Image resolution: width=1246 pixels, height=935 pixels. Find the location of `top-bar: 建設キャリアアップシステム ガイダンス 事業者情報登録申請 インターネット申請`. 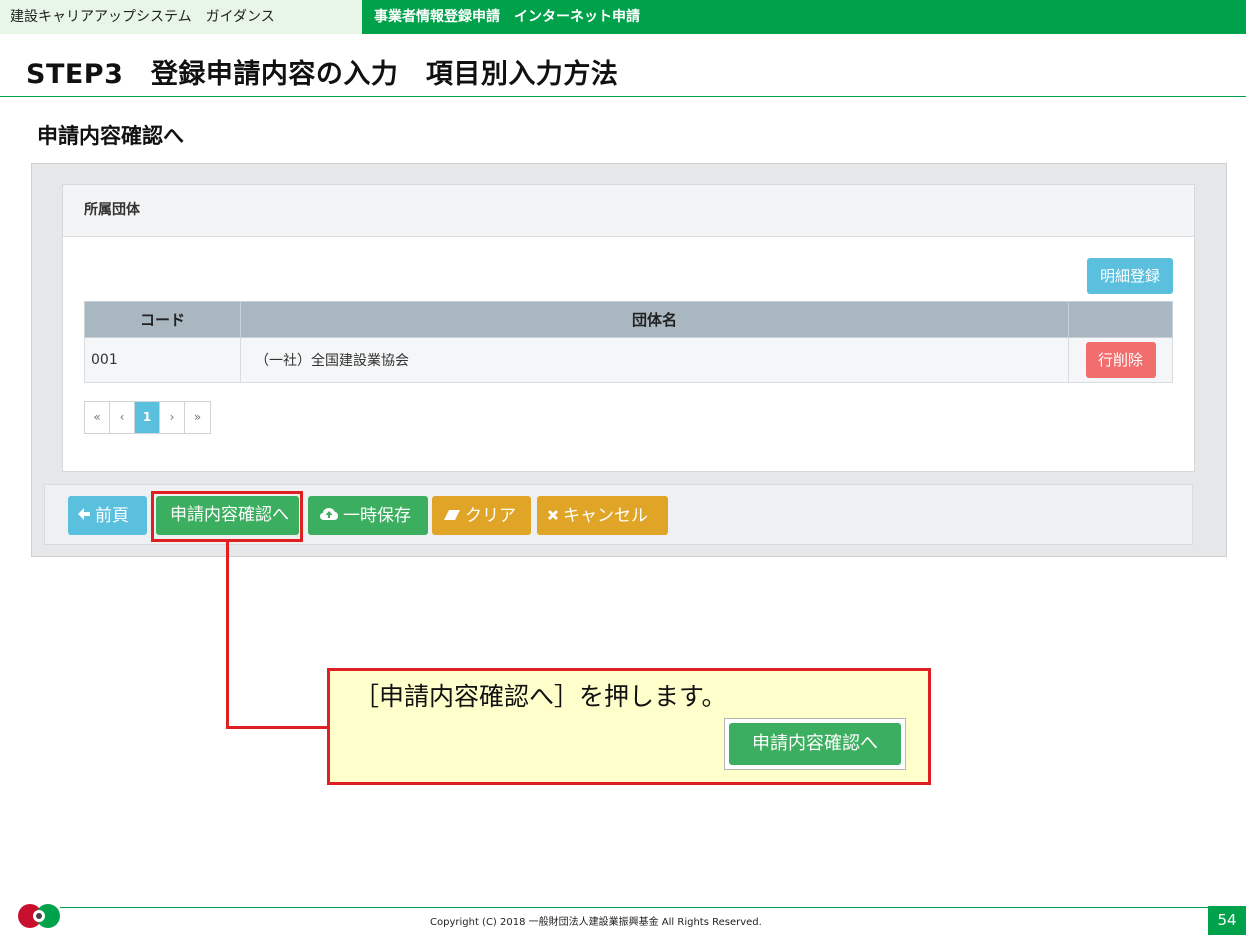

top-bar: 建設キャリアアップシステム ガイダンス 事業者情報登録申請 インターネット申請 is located at coordinates (623, 17).